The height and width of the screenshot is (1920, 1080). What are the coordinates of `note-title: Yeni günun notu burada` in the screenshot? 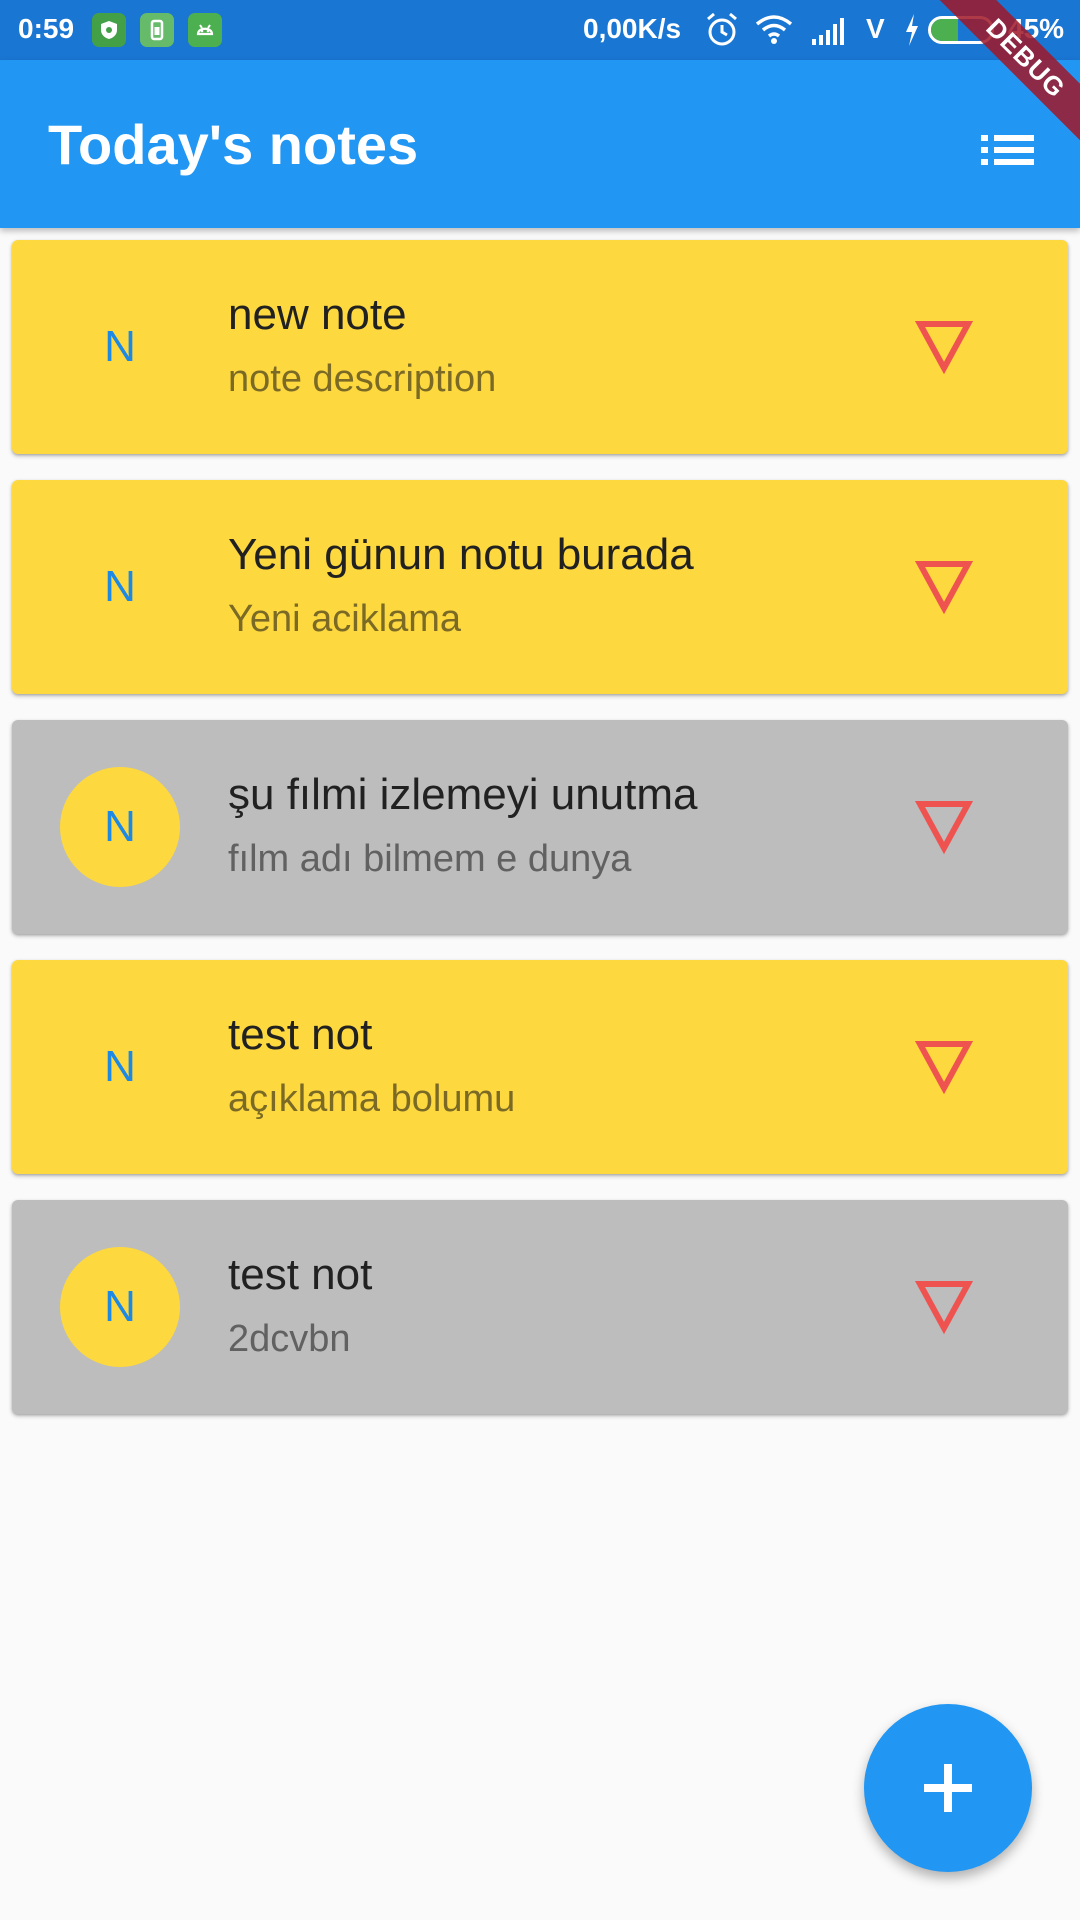 It's located at (461, 554).